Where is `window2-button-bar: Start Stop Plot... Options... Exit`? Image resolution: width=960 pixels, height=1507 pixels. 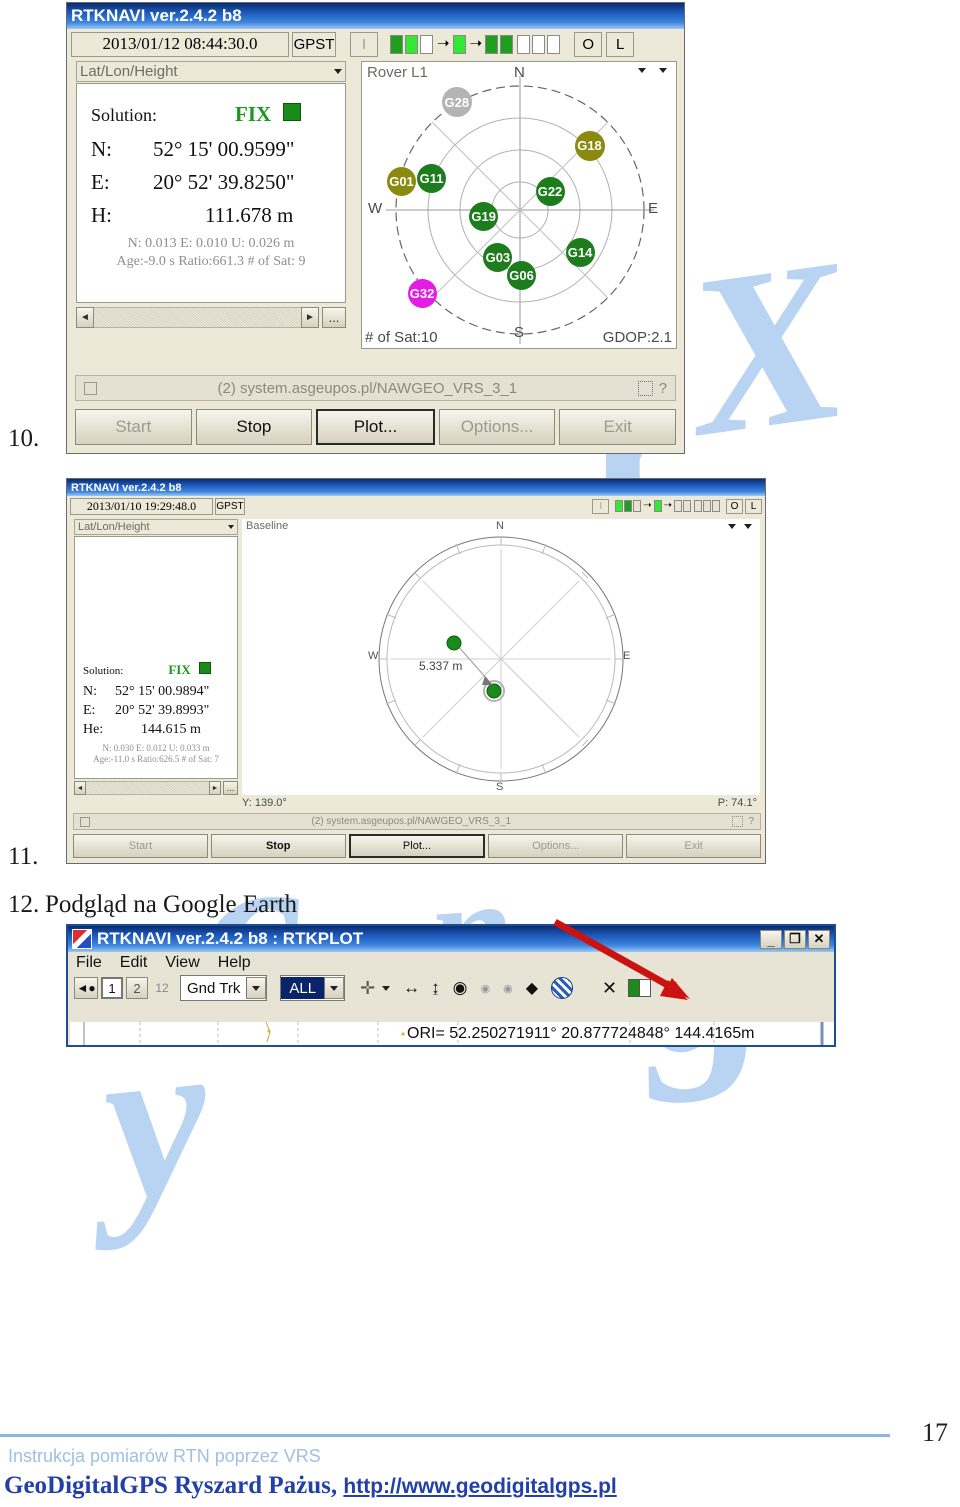 window2-button-bar: Start Stop Plot... Options... Exit is located at coordinates (417, 846).